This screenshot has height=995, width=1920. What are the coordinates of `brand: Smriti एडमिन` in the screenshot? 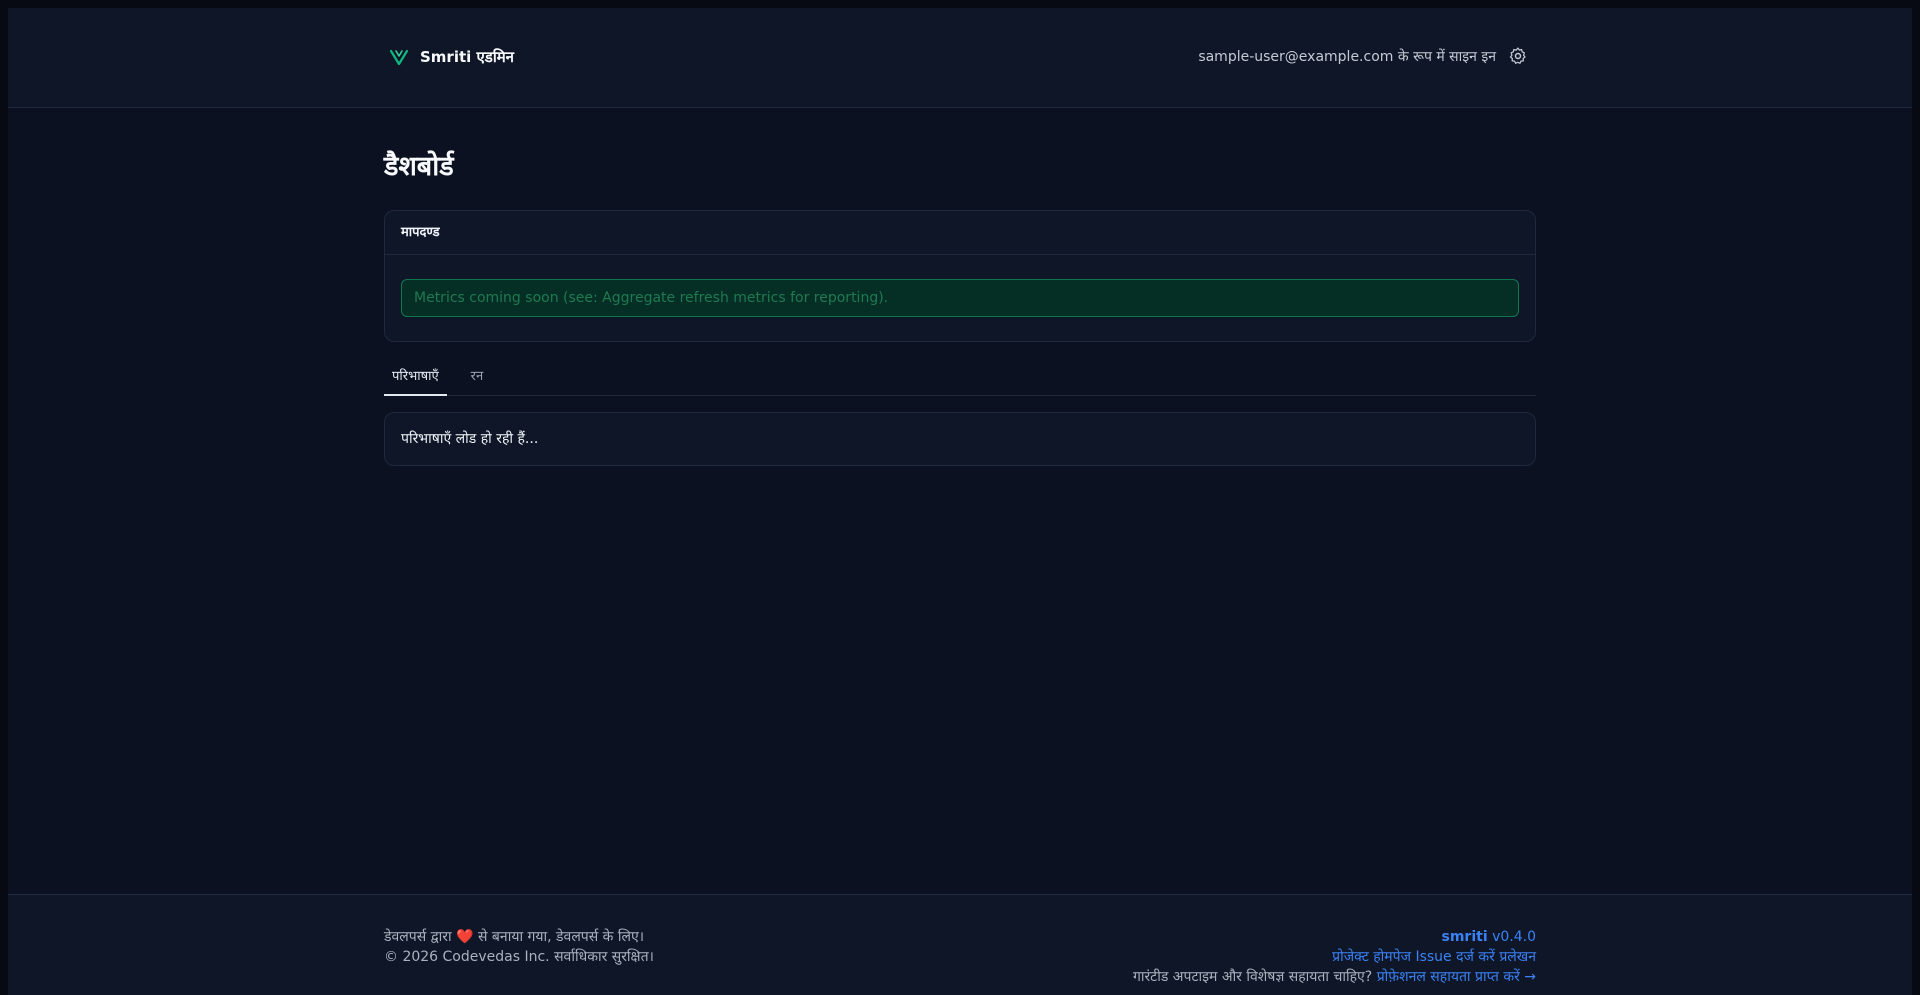 It's located at (451, 57).